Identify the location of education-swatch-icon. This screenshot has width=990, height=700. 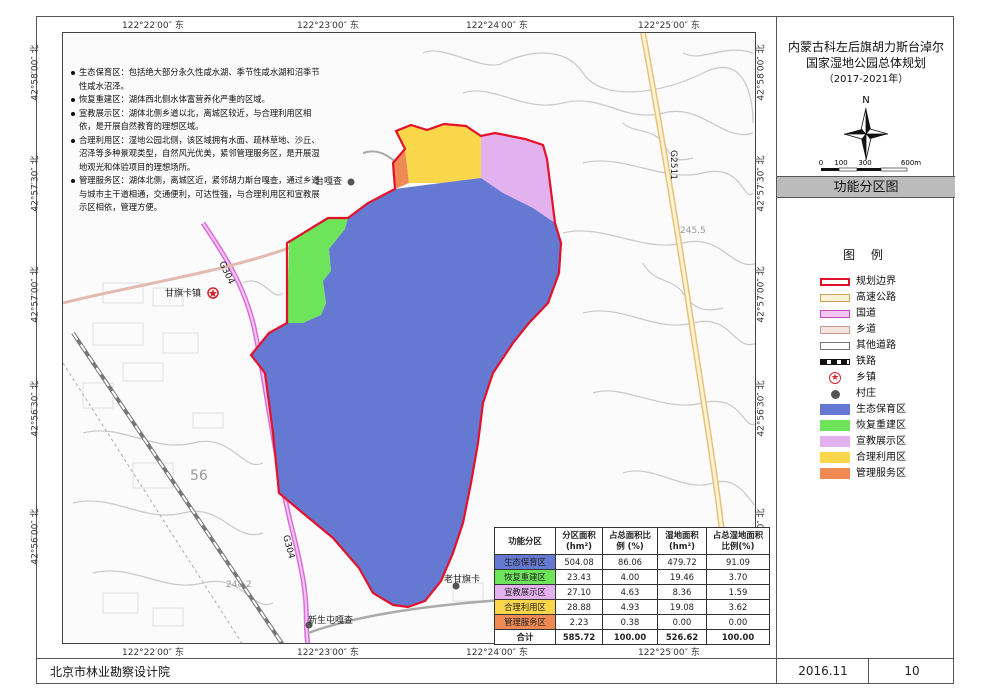
(835, 441).